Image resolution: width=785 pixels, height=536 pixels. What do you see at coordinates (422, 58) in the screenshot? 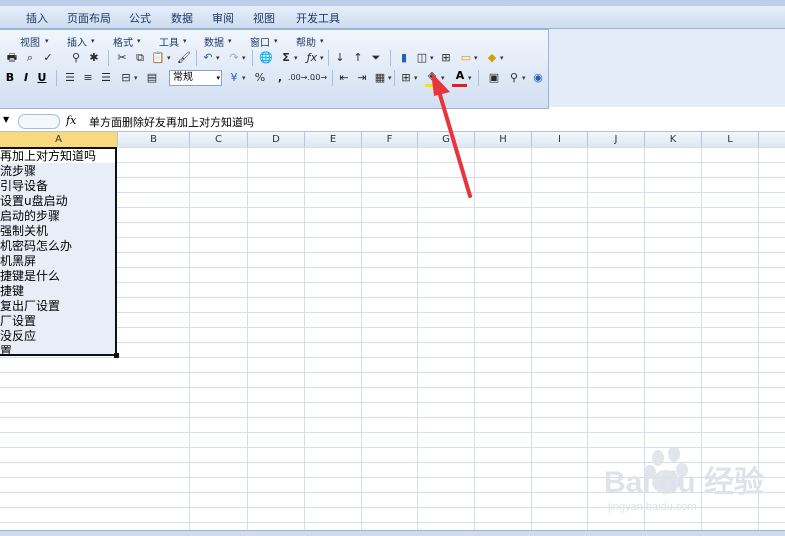
I see `drawing-icon: ◫` at bounding box center [422, 58].